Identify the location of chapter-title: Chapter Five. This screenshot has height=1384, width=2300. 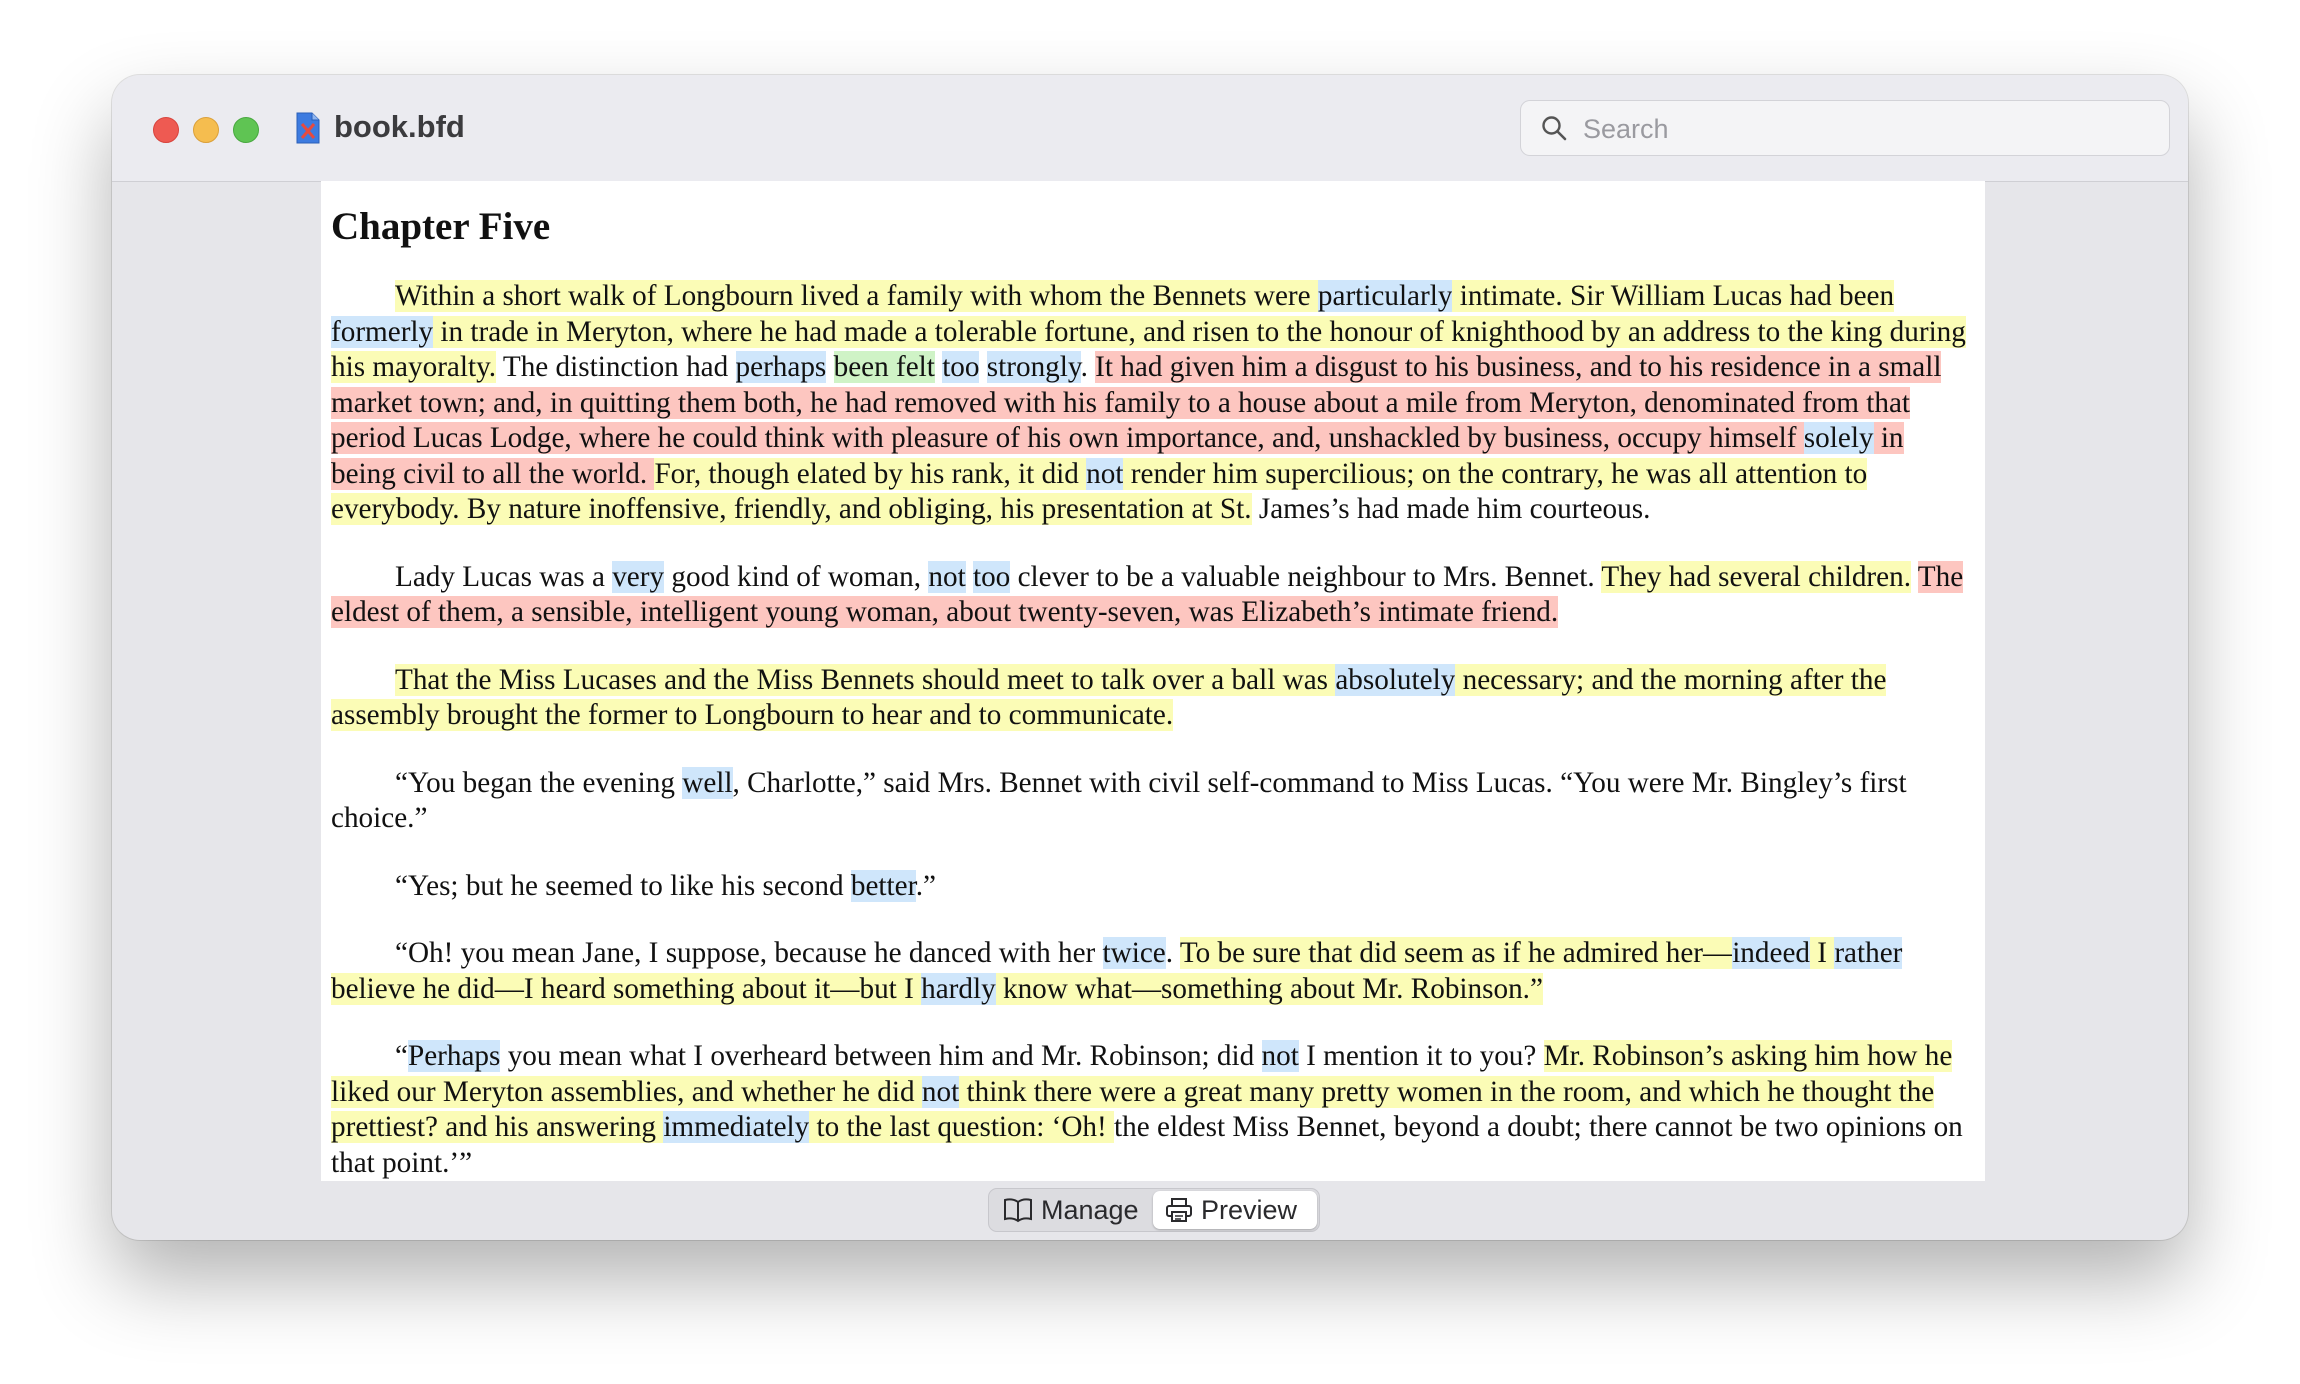
(441, 226).